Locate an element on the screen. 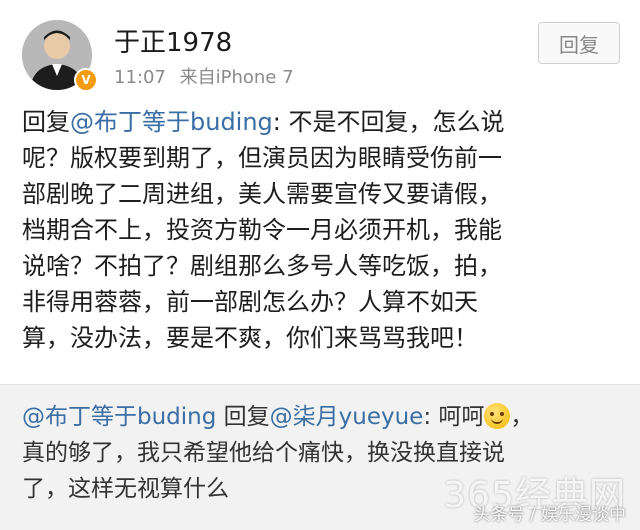  post-meta: 11:07 来自iPhone 7 is located at coordinates (208, 76).